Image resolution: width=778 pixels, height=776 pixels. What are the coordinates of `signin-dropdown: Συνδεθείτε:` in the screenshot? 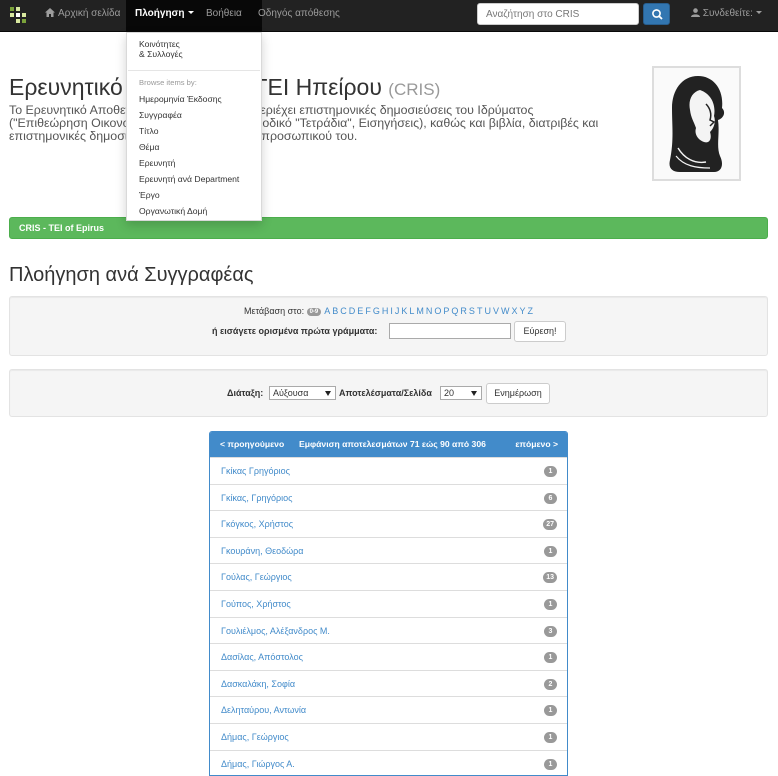 It's located at (726, 14).